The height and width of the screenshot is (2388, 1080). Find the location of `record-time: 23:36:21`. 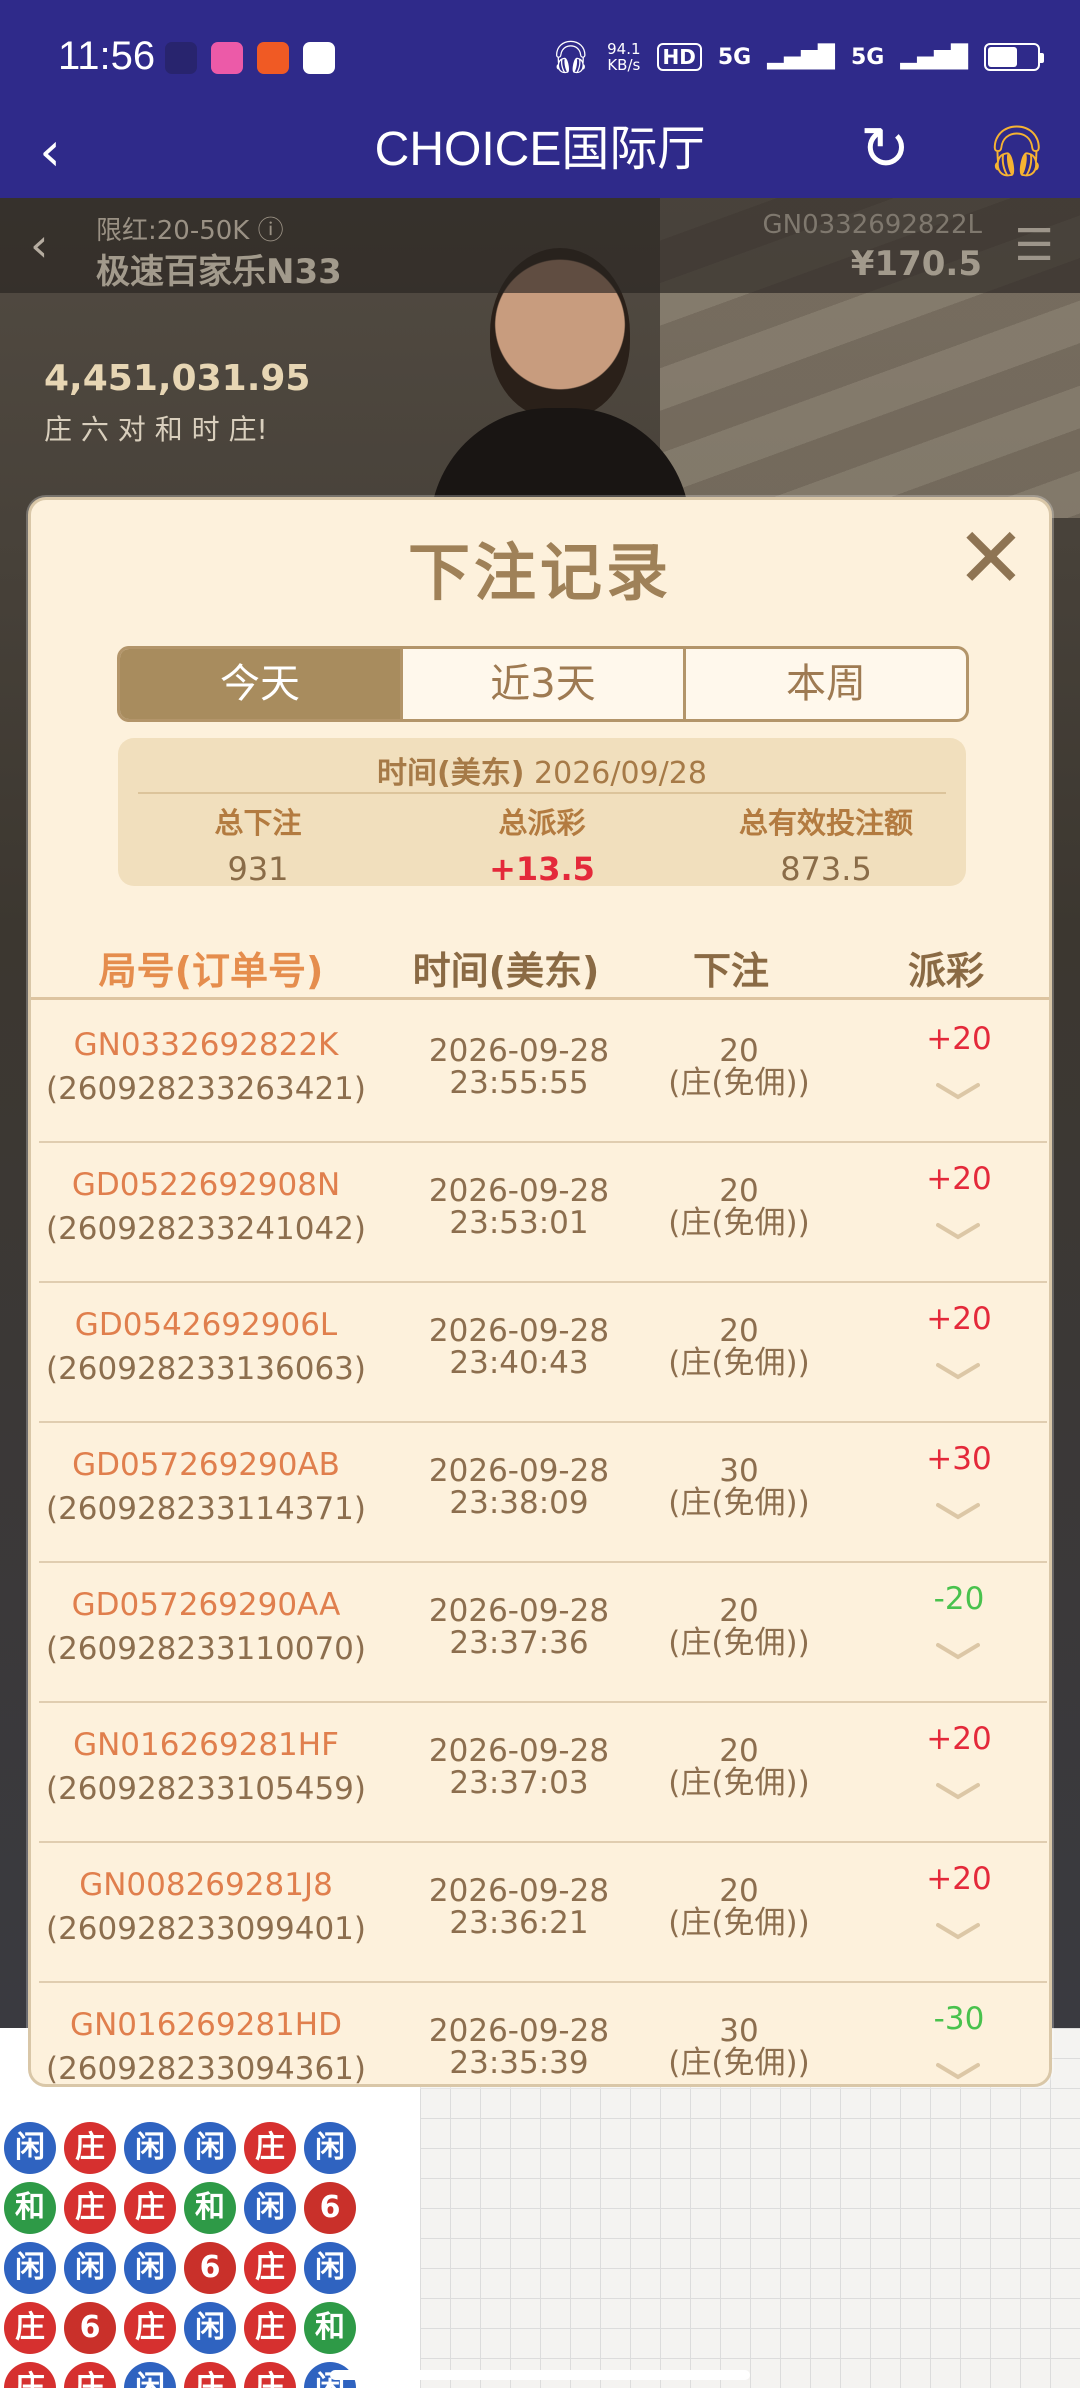

record-time: 23:36:21 is located at coordinates (519, 1923).